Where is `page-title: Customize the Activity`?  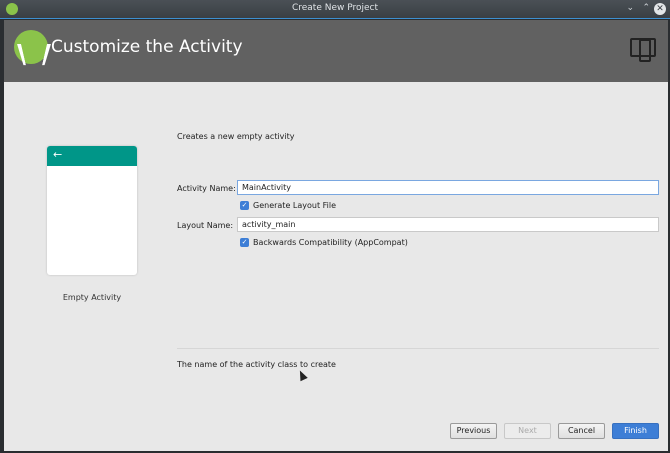 page-title: Customize the Activity is located at coordinates (147, 47).